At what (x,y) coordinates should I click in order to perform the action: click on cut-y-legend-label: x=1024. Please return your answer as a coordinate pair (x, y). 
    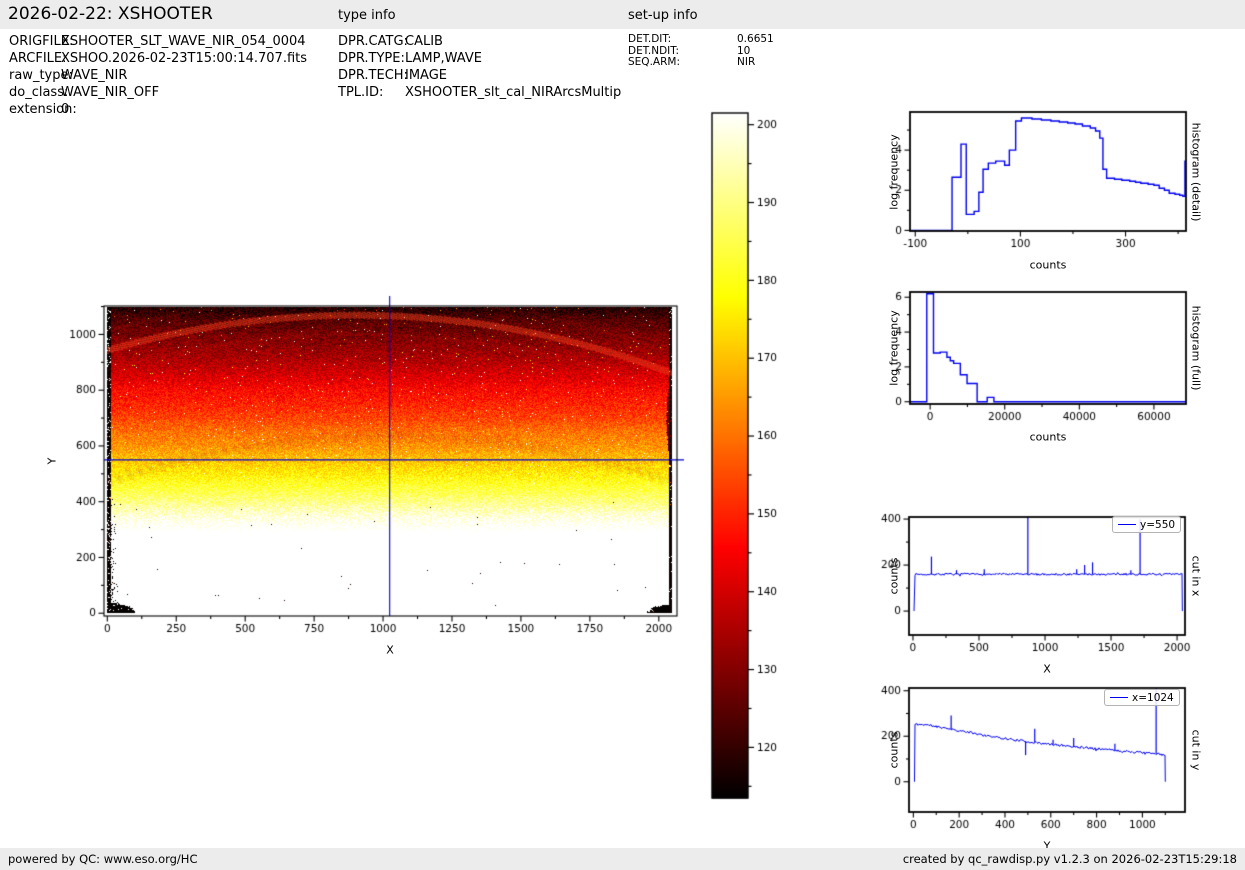
    Looking at the image, I should click on (1153, 697).